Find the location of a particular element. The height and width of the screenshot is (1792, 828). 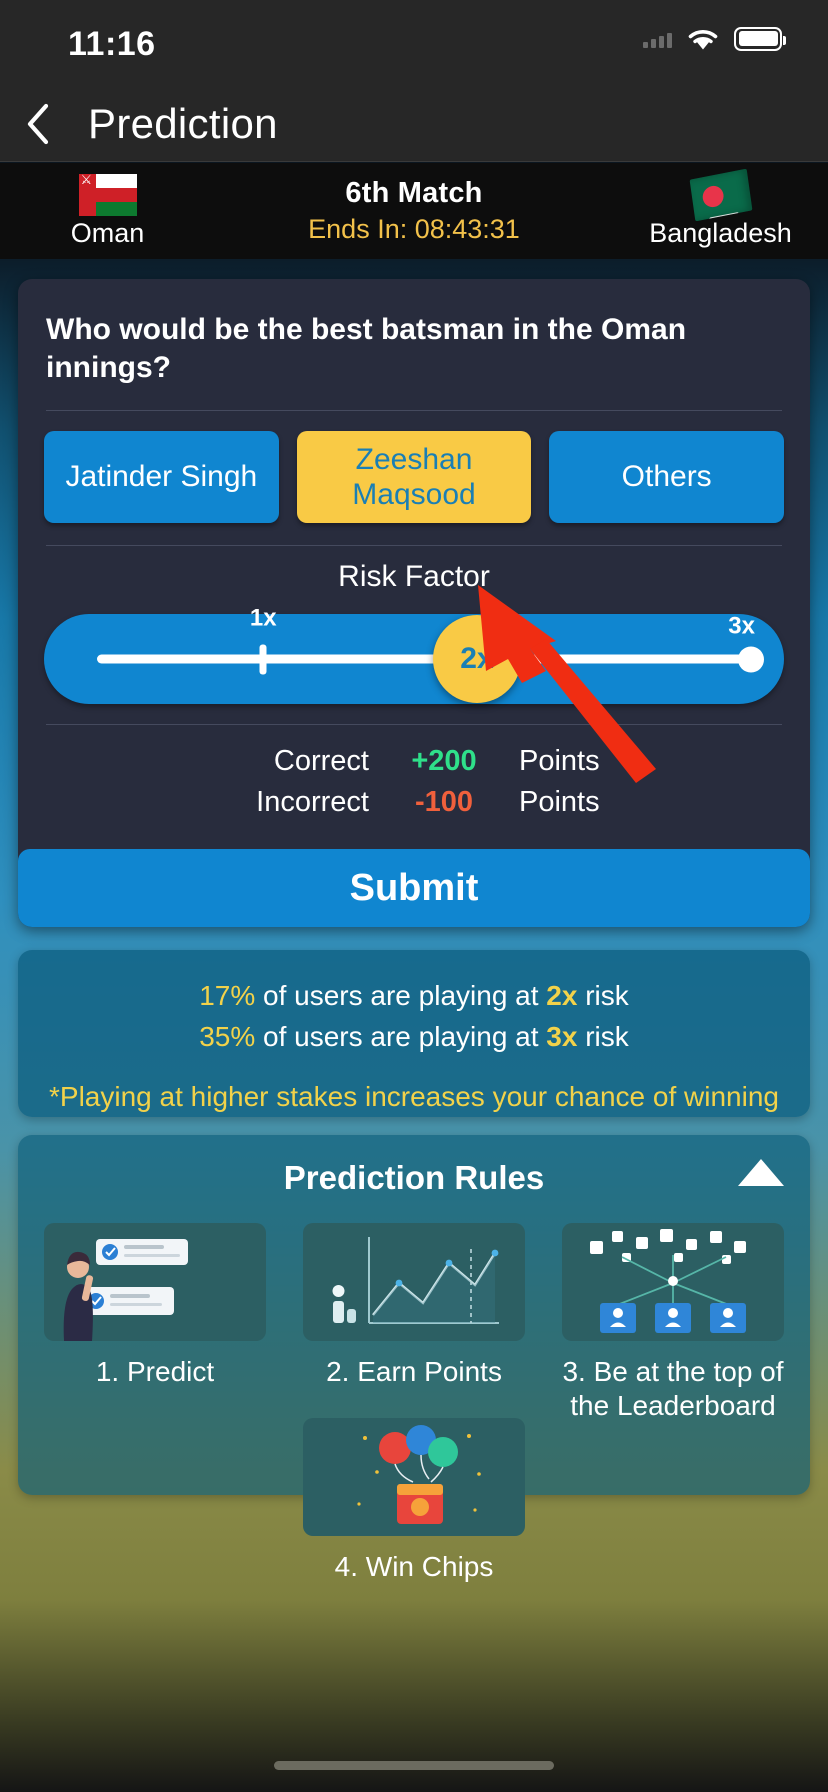

correct-unit: Points is located at coordinates (559, 761).